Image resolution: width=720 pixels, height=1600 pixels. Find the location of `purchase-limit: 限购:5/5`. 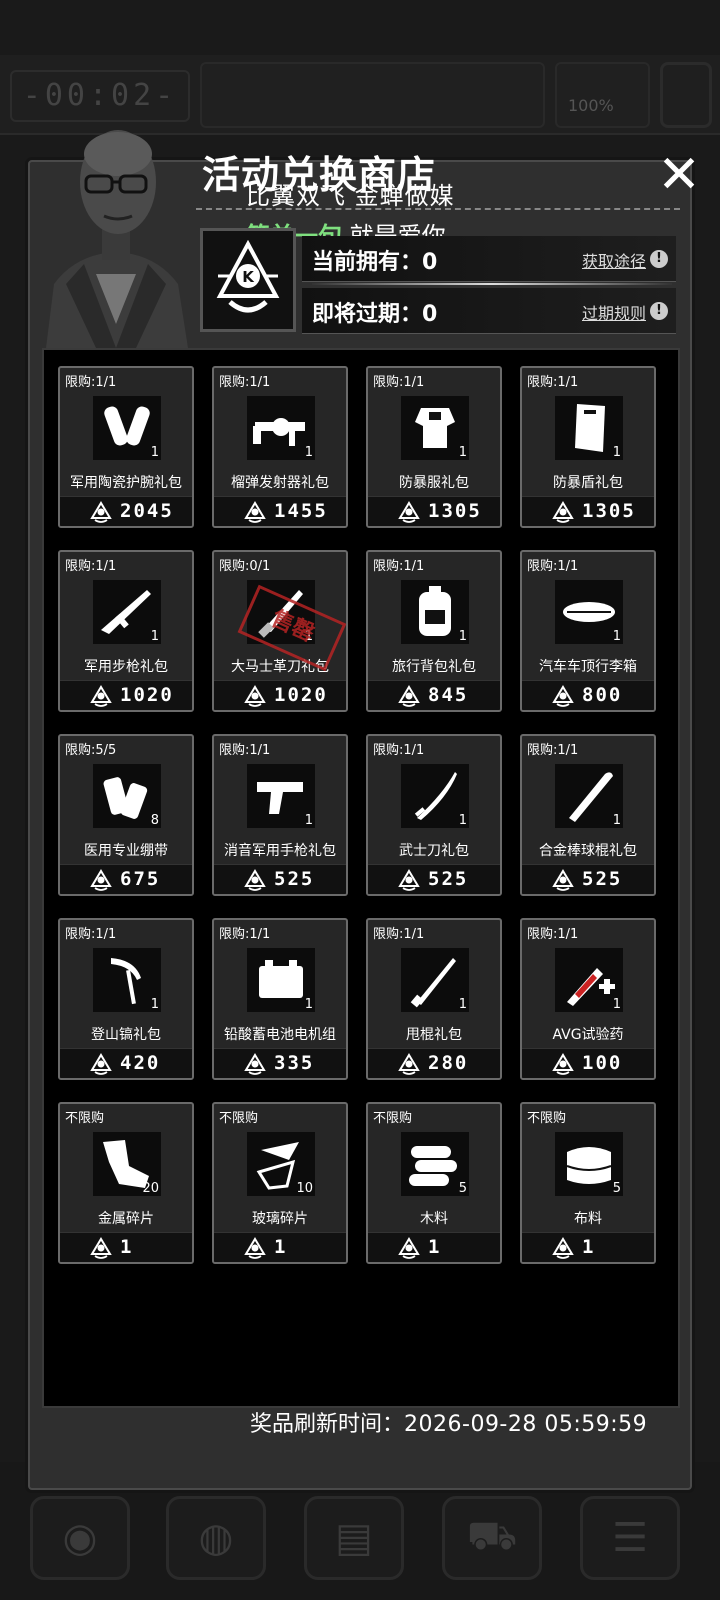

purchase-limit: 限购:5/5 is located at coordinates (91, 750).